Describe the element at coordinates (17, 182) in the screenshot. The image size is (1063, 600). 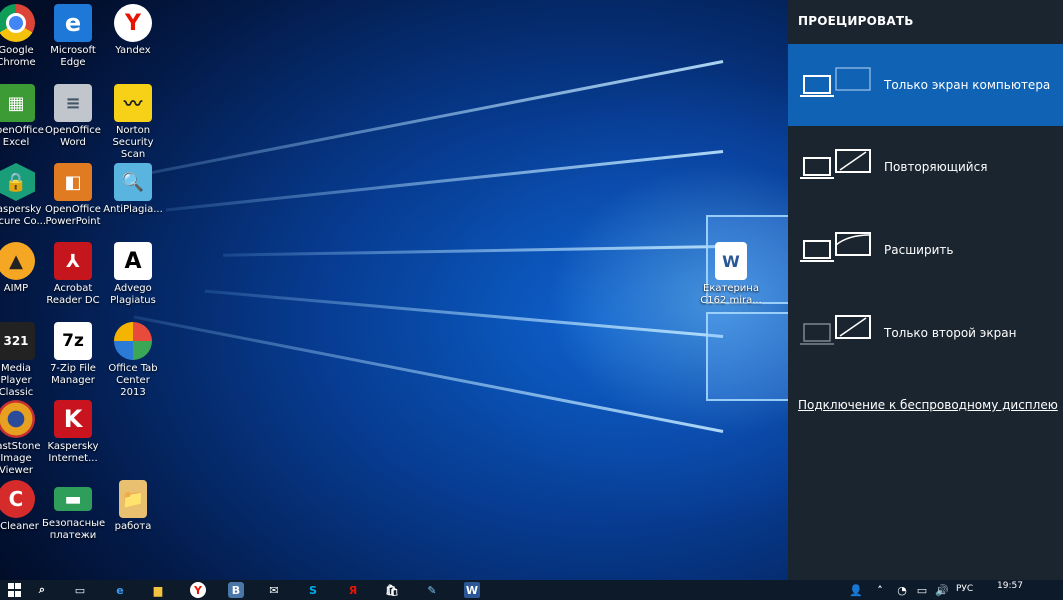
I see `kaspersky-shield-icon: 🔒` at that location.